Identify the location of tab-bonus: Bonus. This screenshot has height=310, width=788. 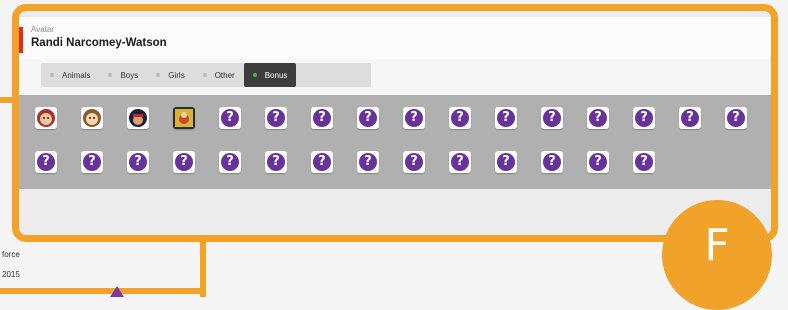
(270, 75).